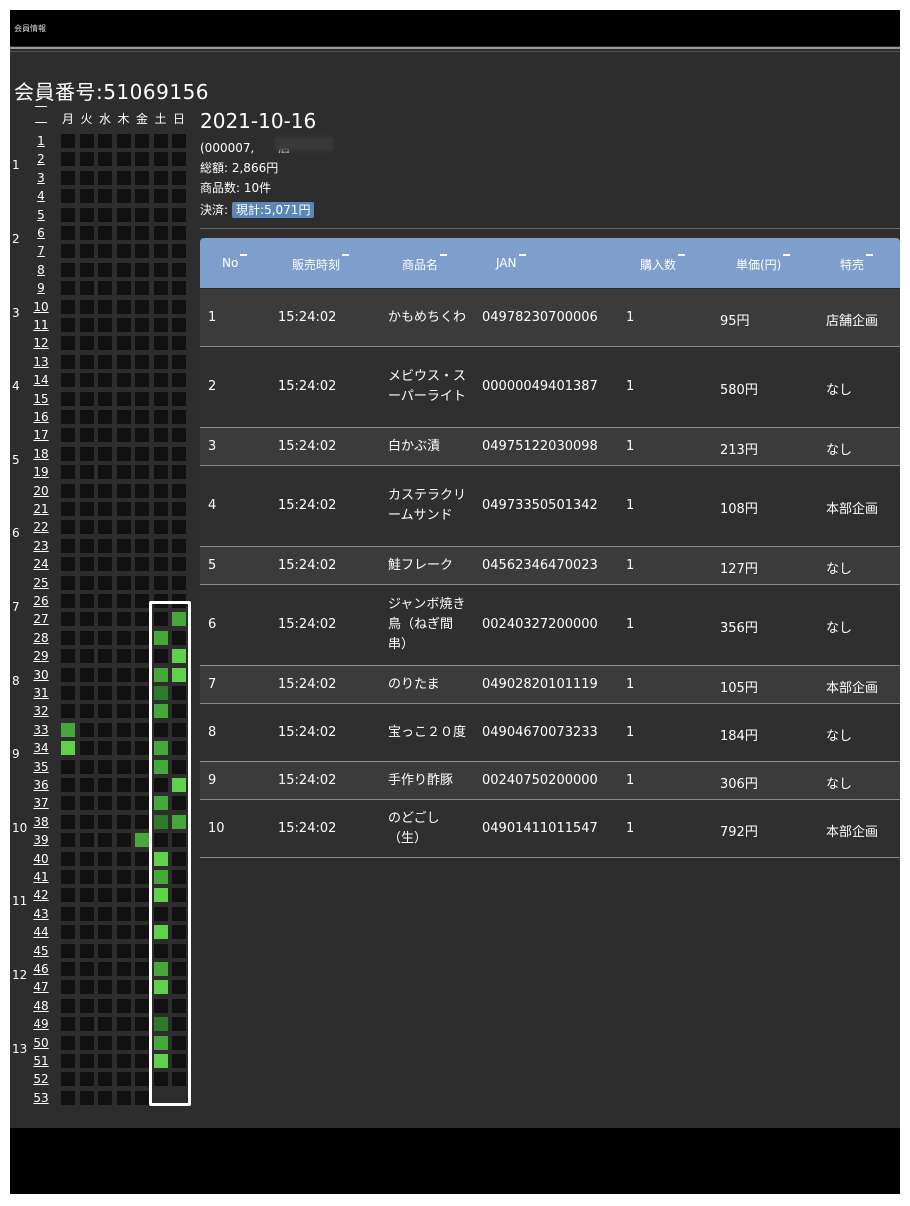  Describe the element at coordinates (41, 343) in the screenshot. I see `week-label: 12` at that location.